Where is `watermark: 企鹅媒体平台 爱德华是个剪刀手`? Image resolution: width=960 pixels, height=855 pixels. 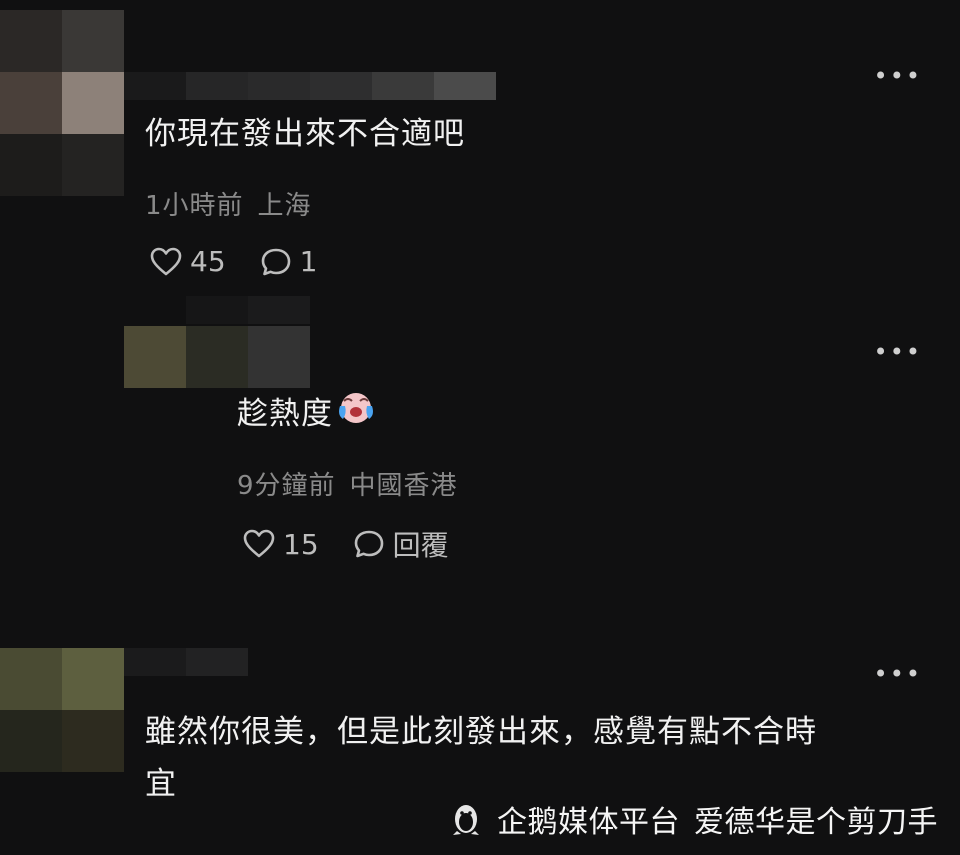 watermark: 企鹅媒体平台 爱德华是个剪刀手 is located at coordinates (693, 819).